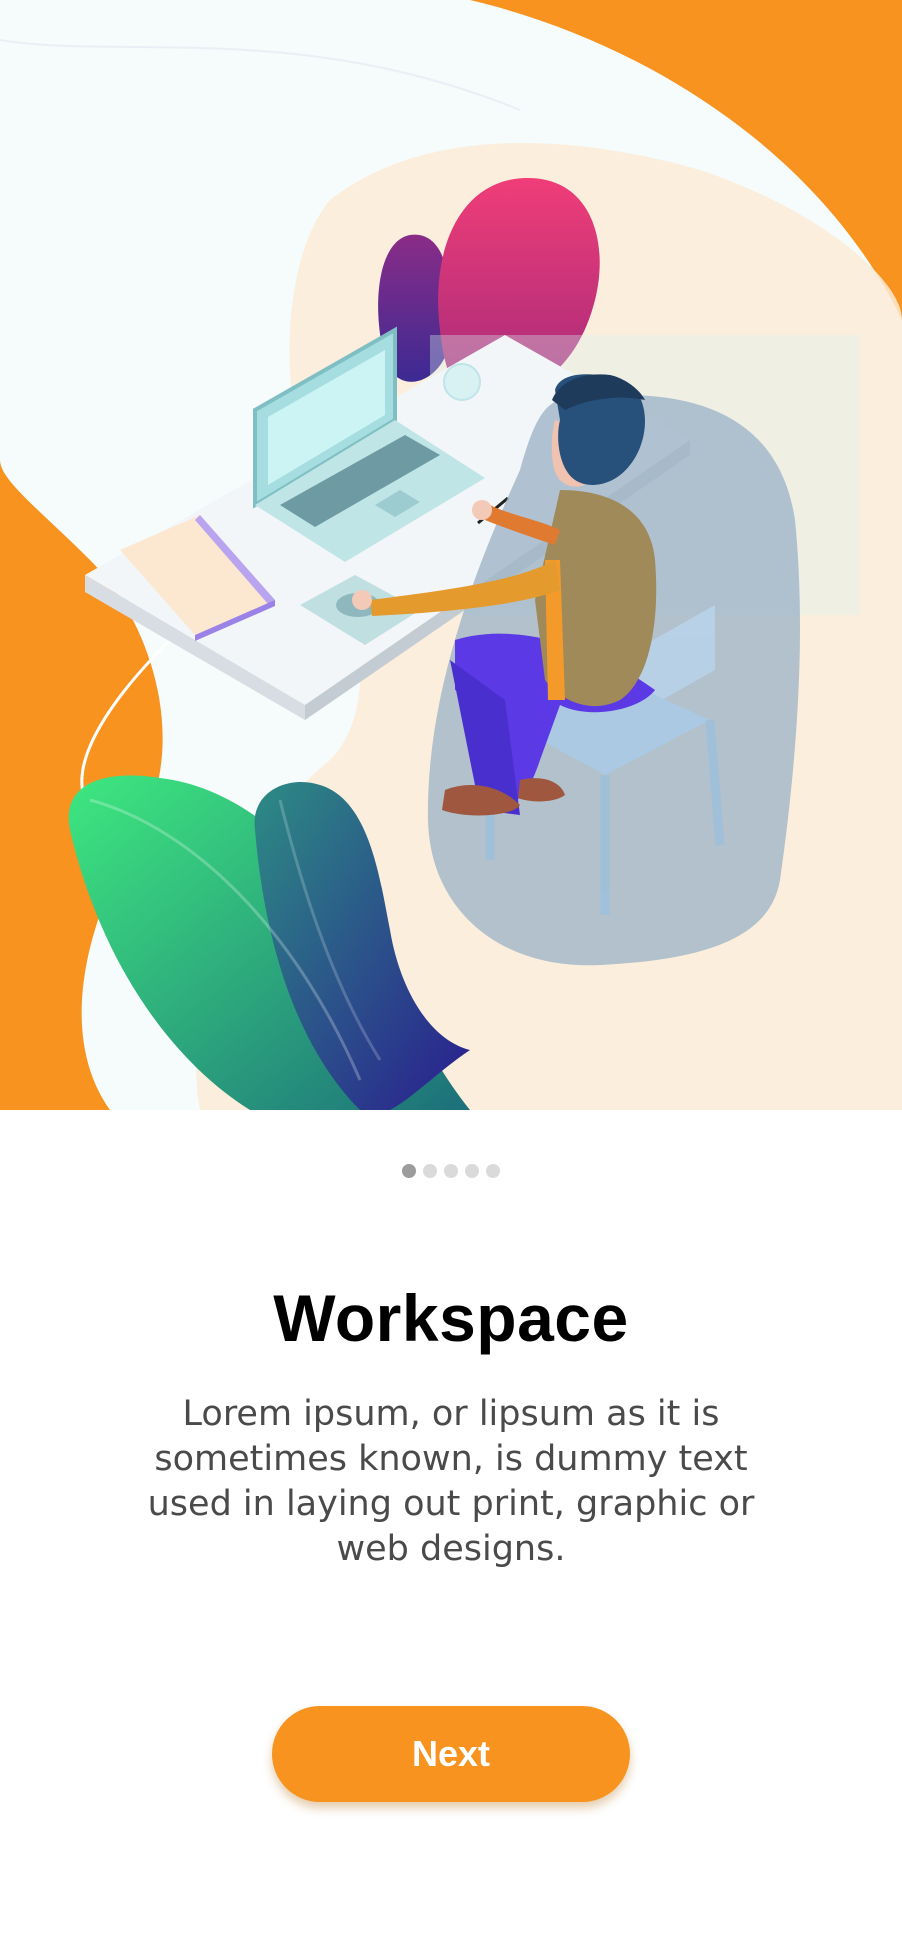 The height and width of the screenshot is (1953, 902). I want to click on next-button: Next, so click(451, 1754).